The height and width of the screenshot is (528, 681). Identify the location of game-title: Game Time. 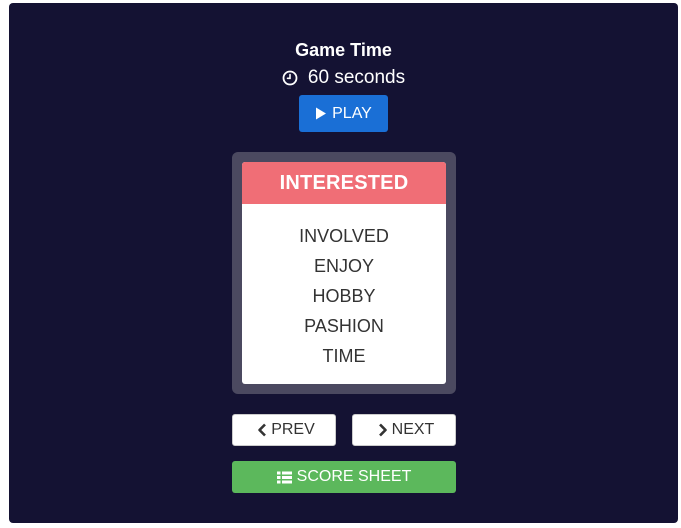
(343, 50).